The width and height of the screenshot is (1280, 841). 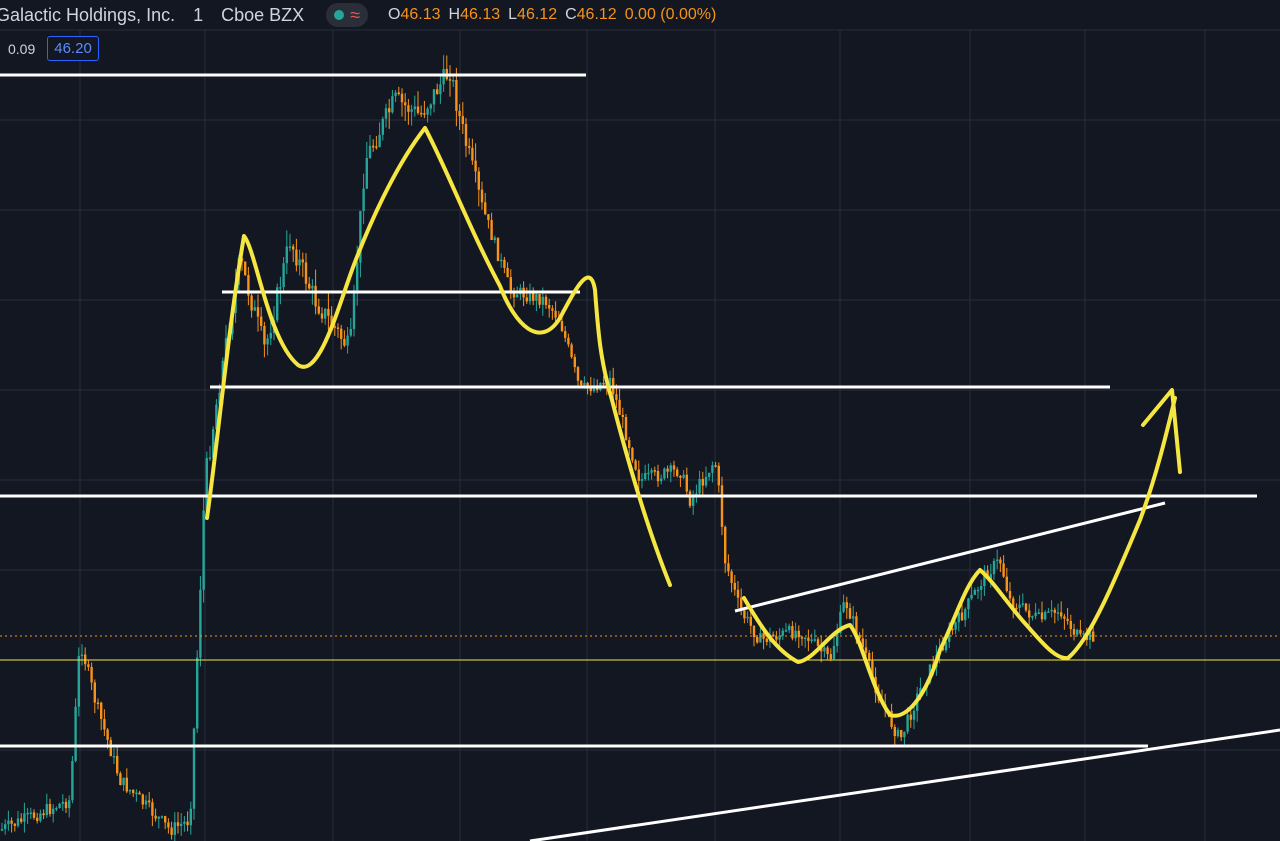 What do you see at coordinates (537, 14) in the screenshot?
I see `low-value: 46.12` at bounding box center [537, 14].